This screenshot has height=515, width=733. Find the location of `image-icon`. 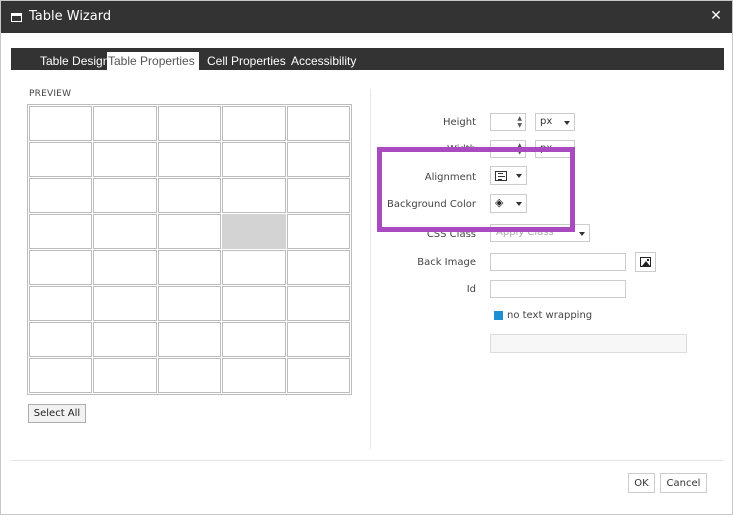

image-icon is located at coordinates (645, 262).